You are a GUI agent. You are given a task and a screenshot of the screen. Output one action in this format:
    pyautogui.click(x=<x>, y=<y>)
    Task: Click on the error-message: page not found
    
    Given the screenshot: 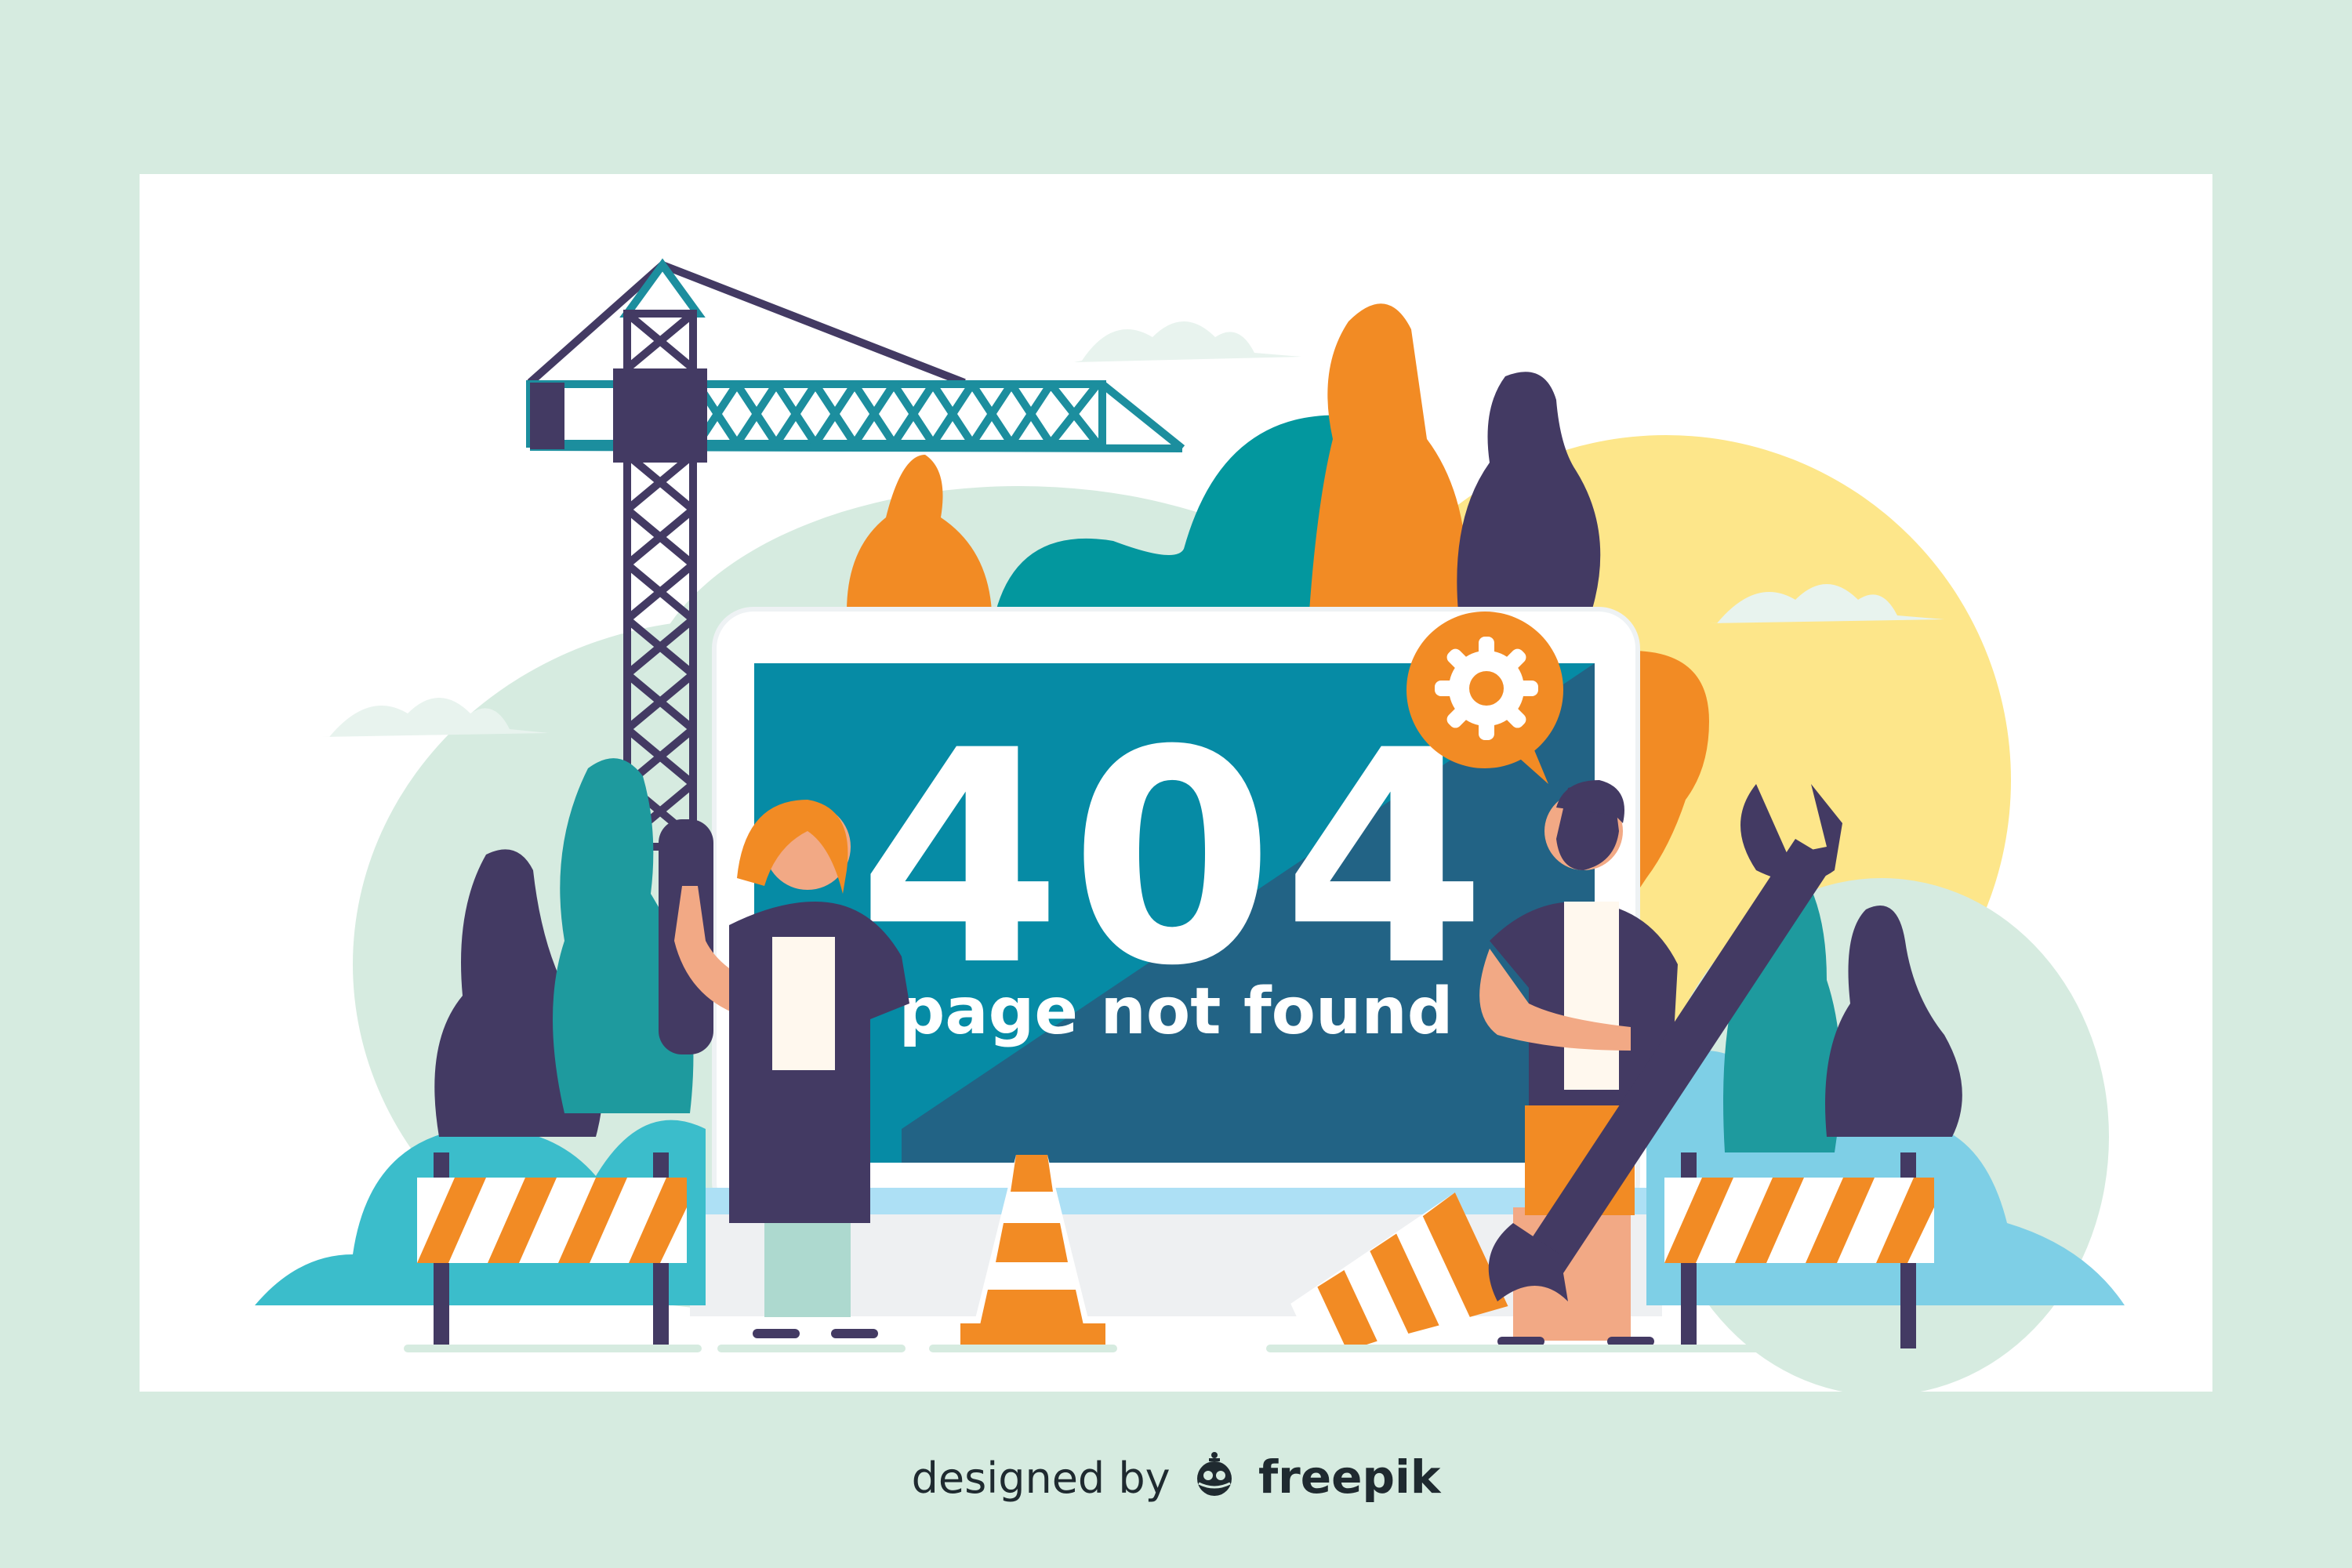 What is the action you would take?
    pyautogui.click(x=1176, y=1012)
    